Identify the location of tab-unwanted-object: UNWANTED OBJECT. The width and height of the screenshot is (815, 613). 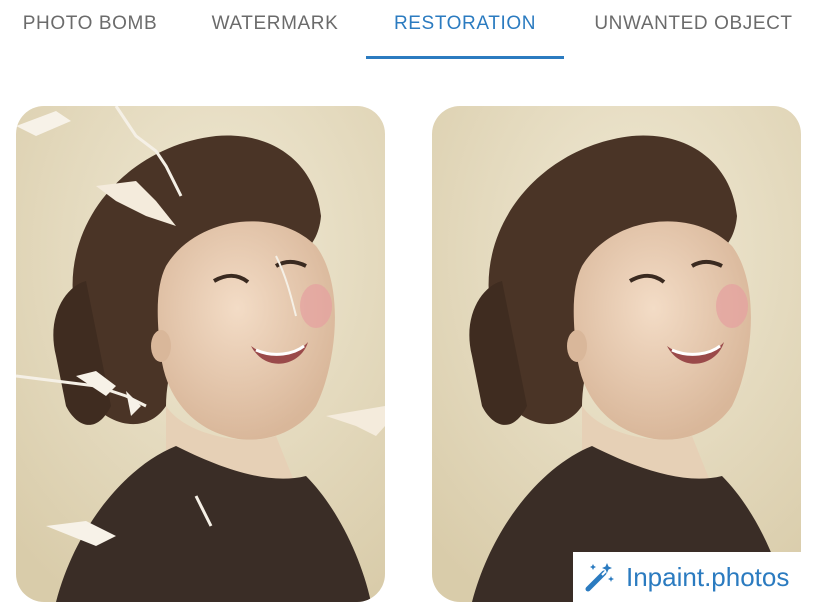
(693, 30).